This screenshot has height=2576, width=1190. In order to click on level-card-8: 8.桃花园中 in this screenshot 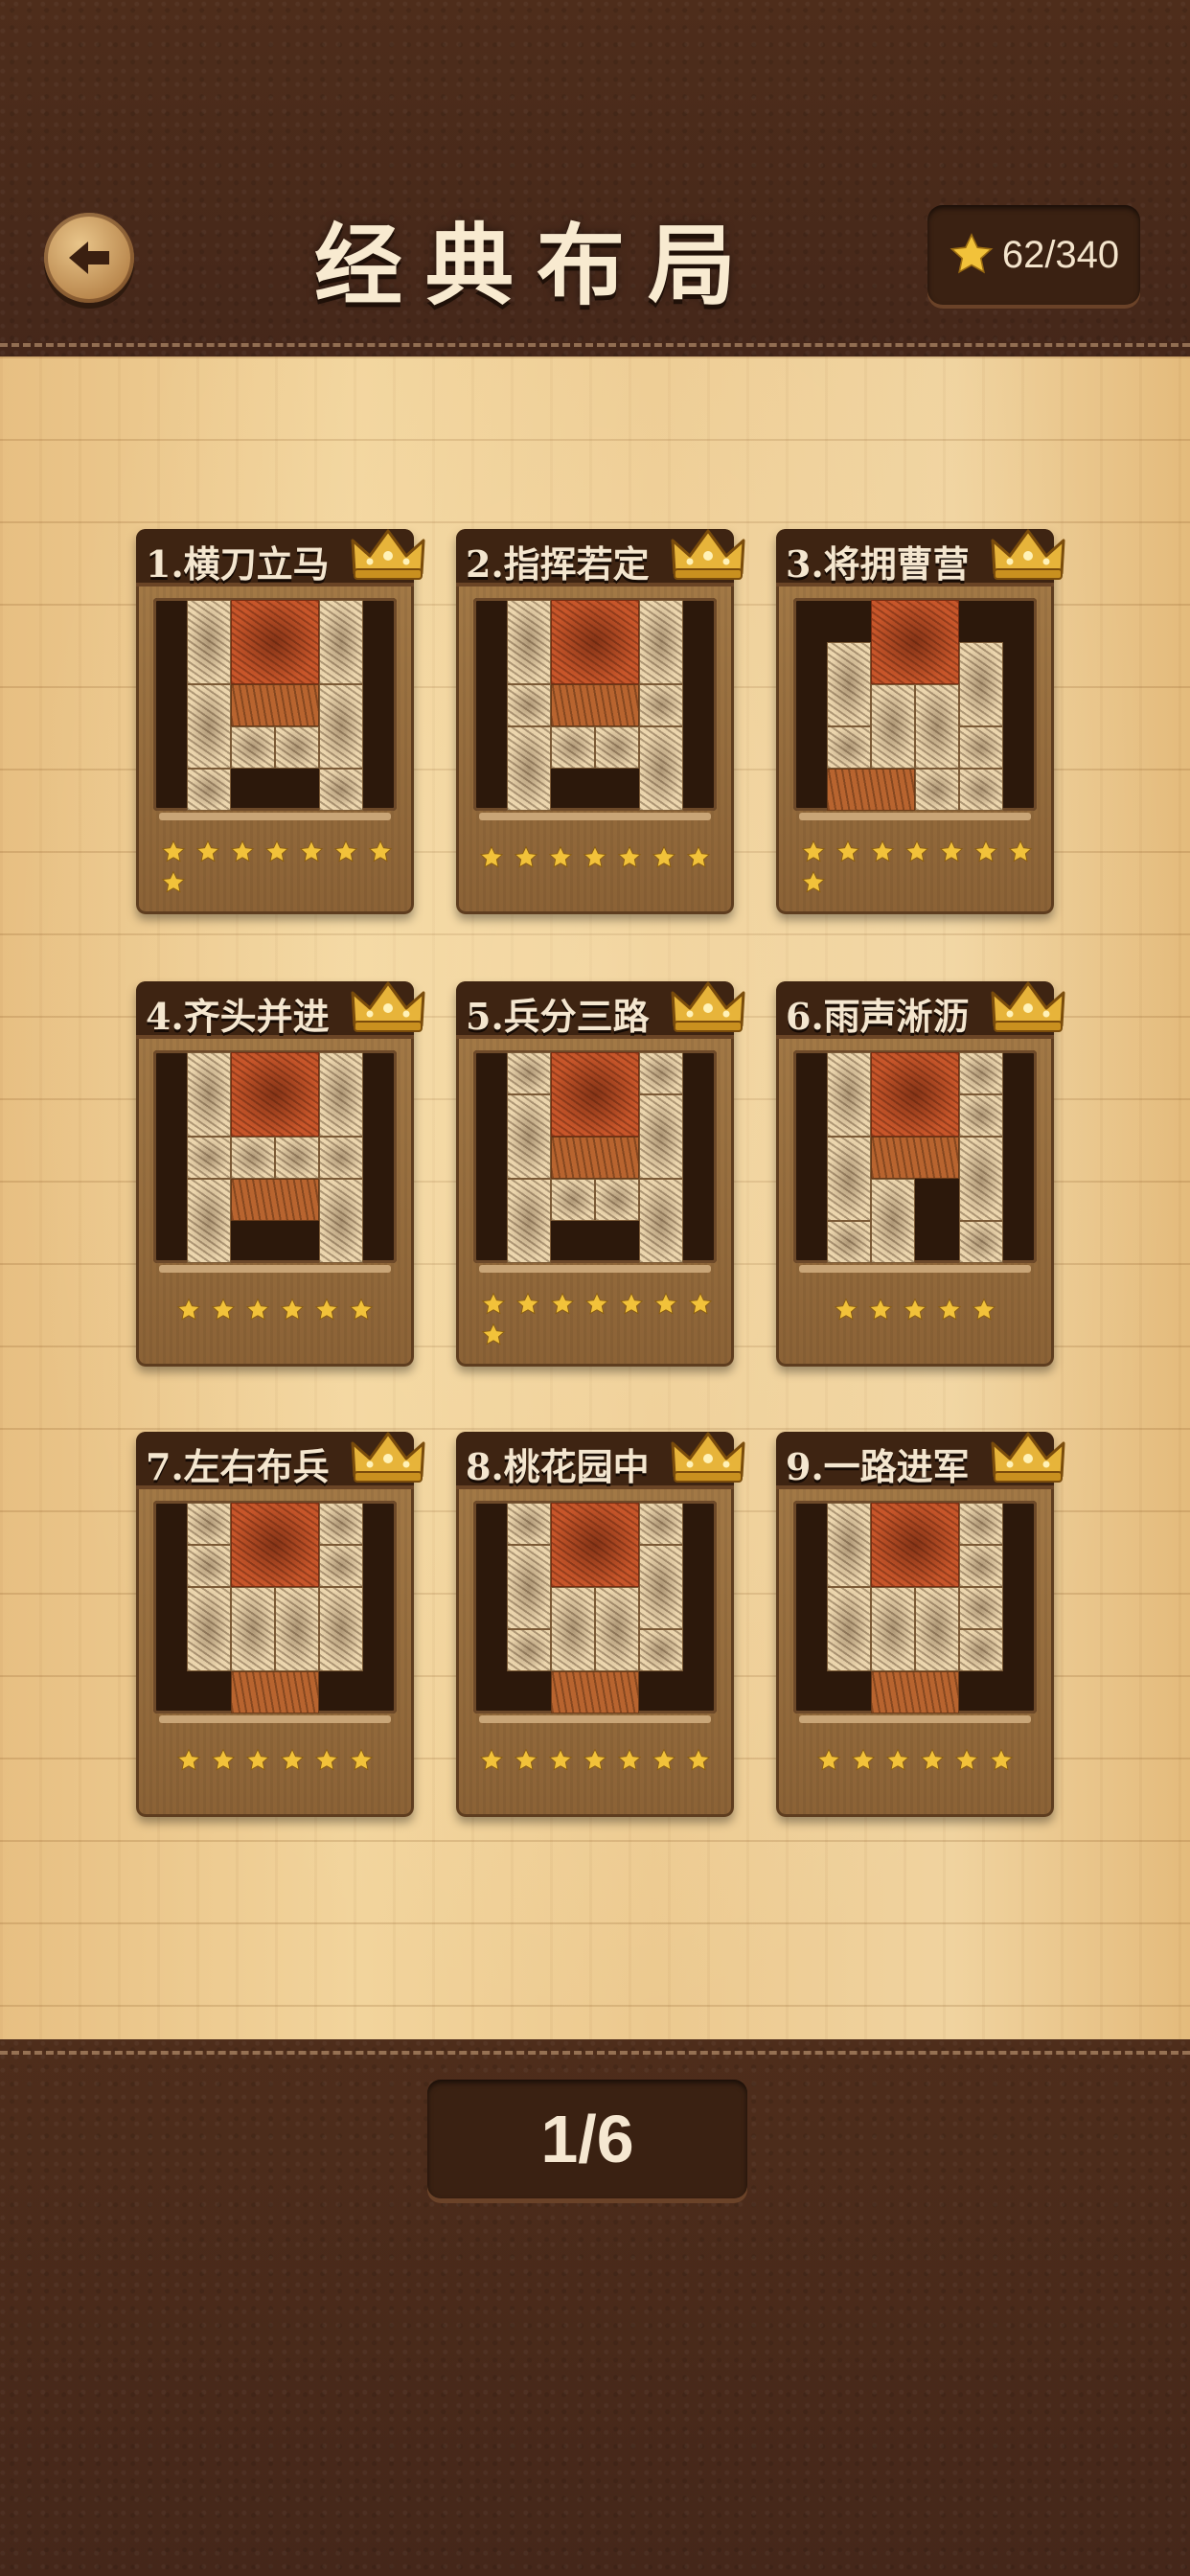, I will do `click(601, 1624)`.